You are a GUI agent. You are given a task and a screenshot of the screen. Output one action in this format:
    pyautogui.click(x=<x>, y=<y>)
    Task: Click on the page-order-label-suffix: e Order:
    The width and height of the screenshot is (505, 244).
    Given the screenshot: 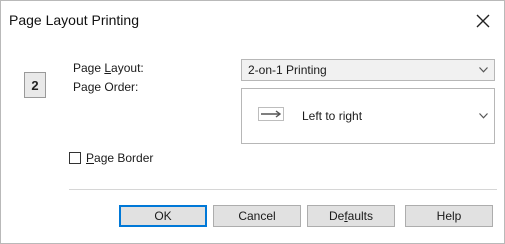 What is the action you would take?
    pyautogui.click(x=116, y=87)
    